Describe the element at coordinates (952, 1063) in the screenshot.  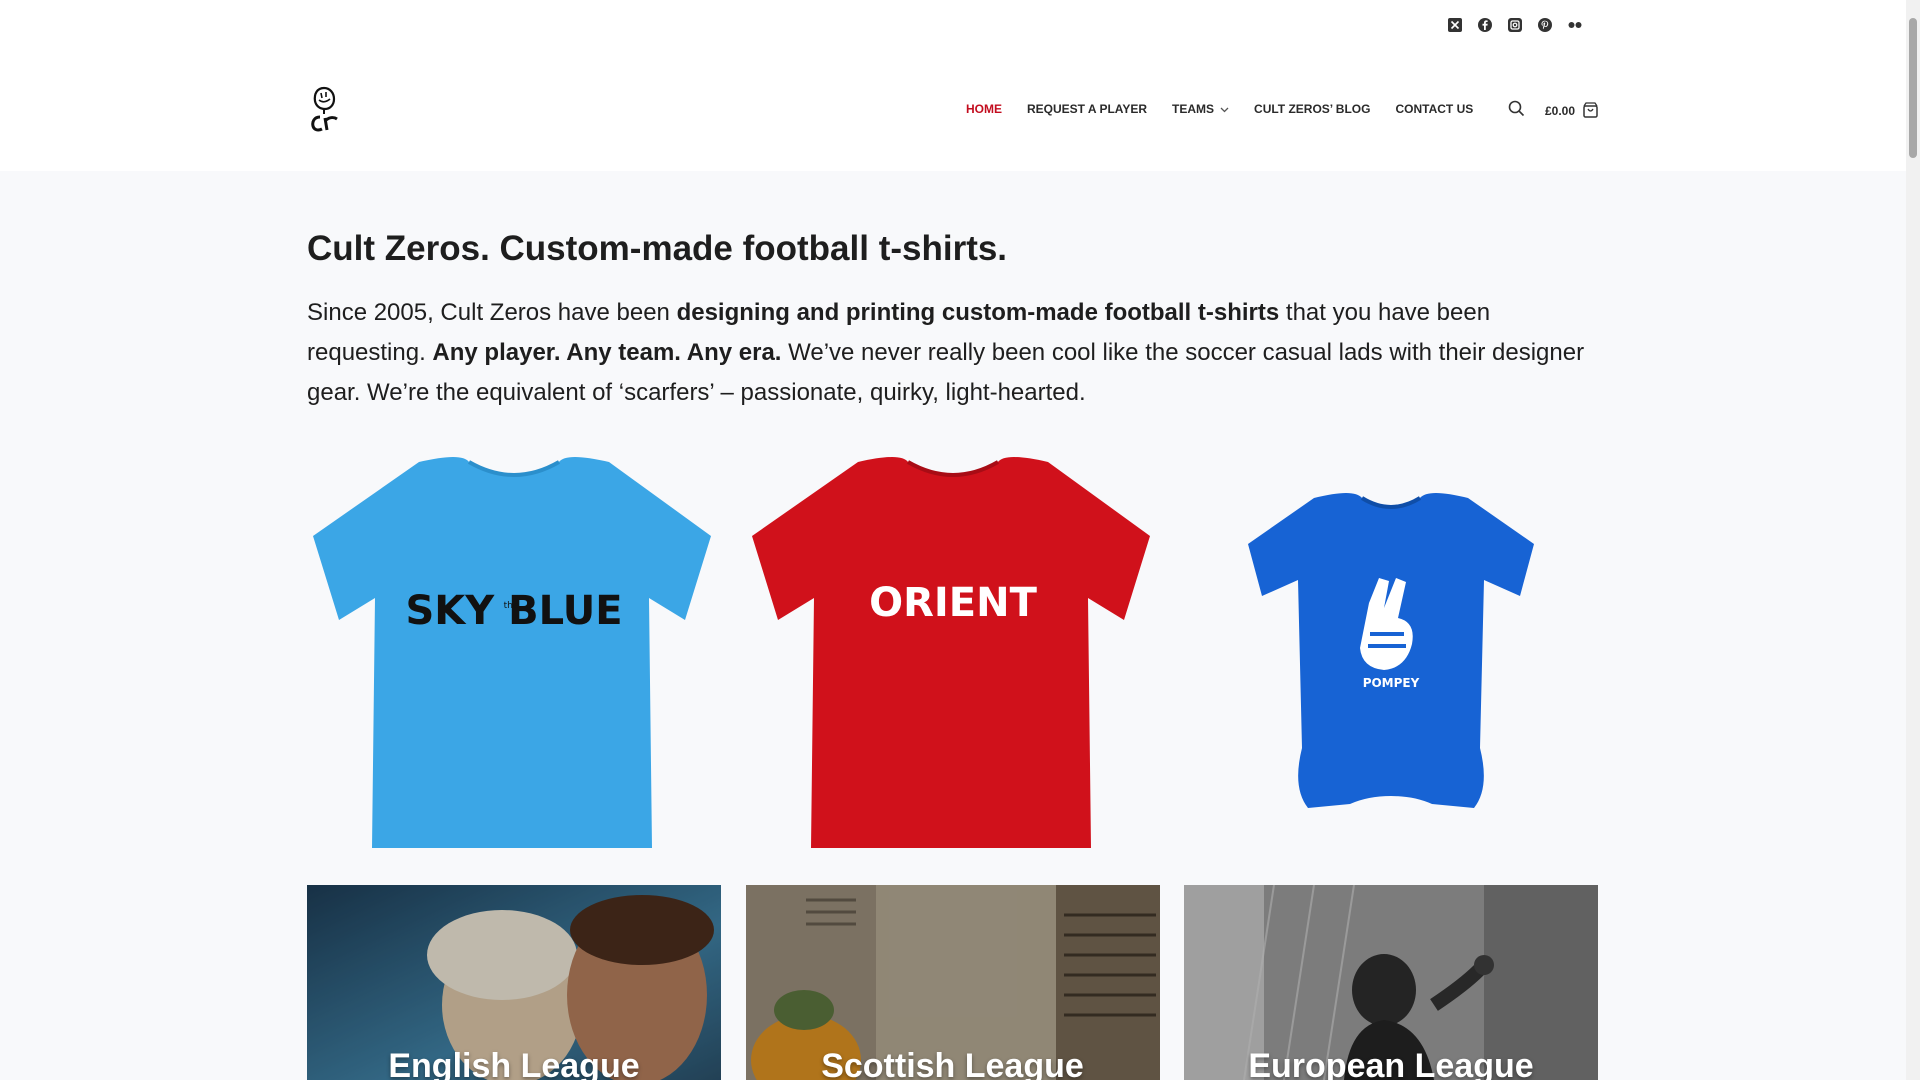
I see `league-title: Scottish League` at that location.